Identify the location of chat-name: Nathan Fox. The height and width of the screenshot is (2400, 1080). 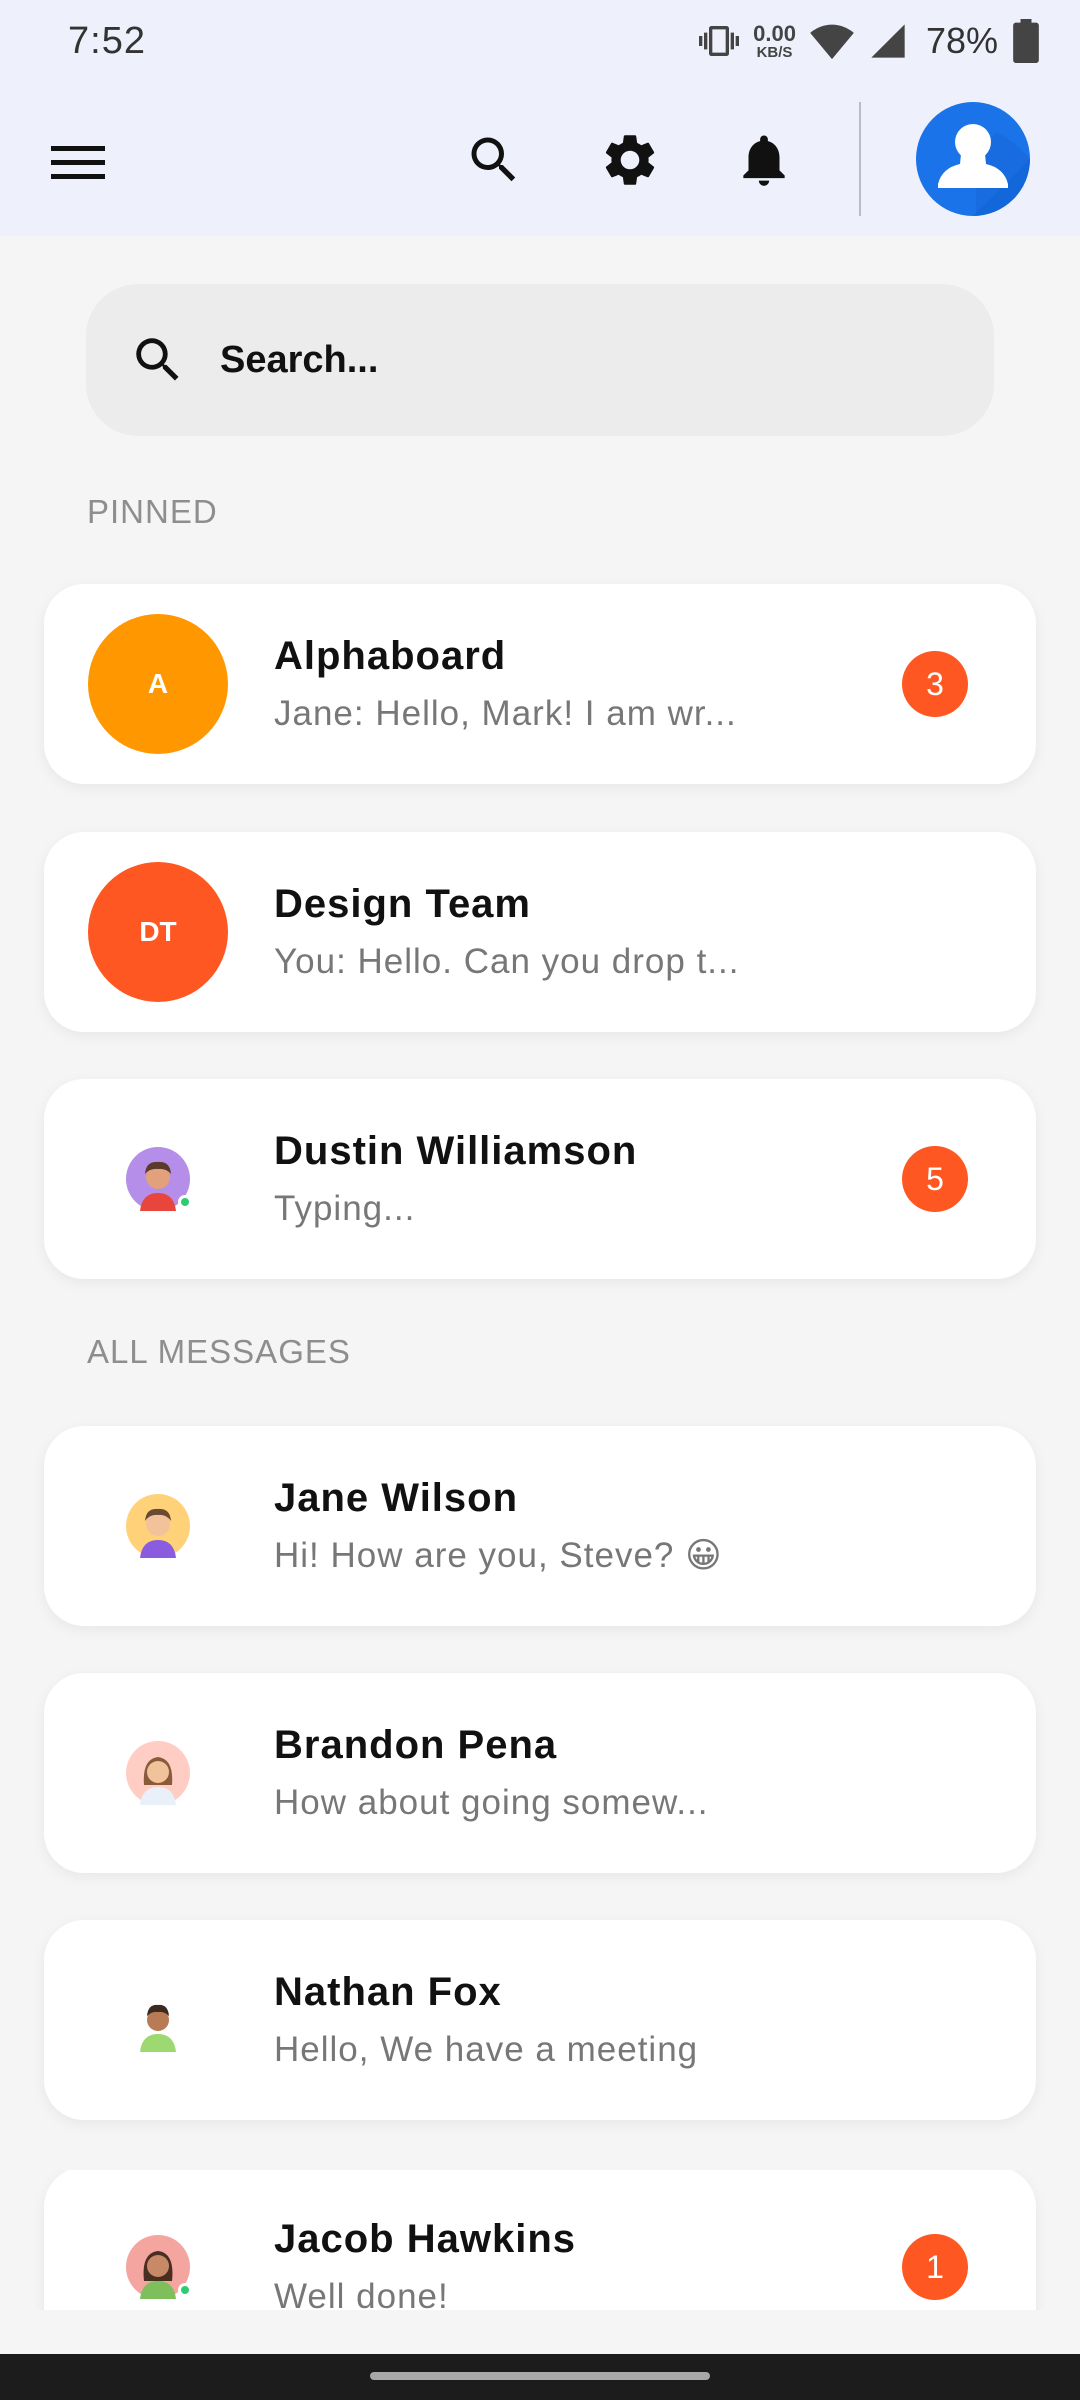
(388, 1992).